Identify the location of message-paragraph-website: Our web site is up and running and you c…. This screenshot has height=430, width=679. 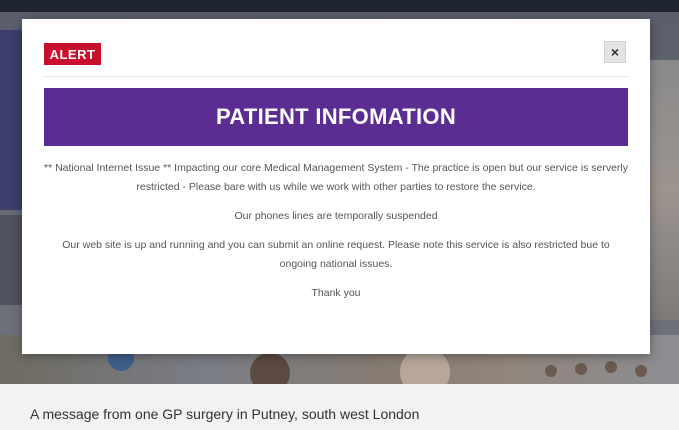
(336, 254).